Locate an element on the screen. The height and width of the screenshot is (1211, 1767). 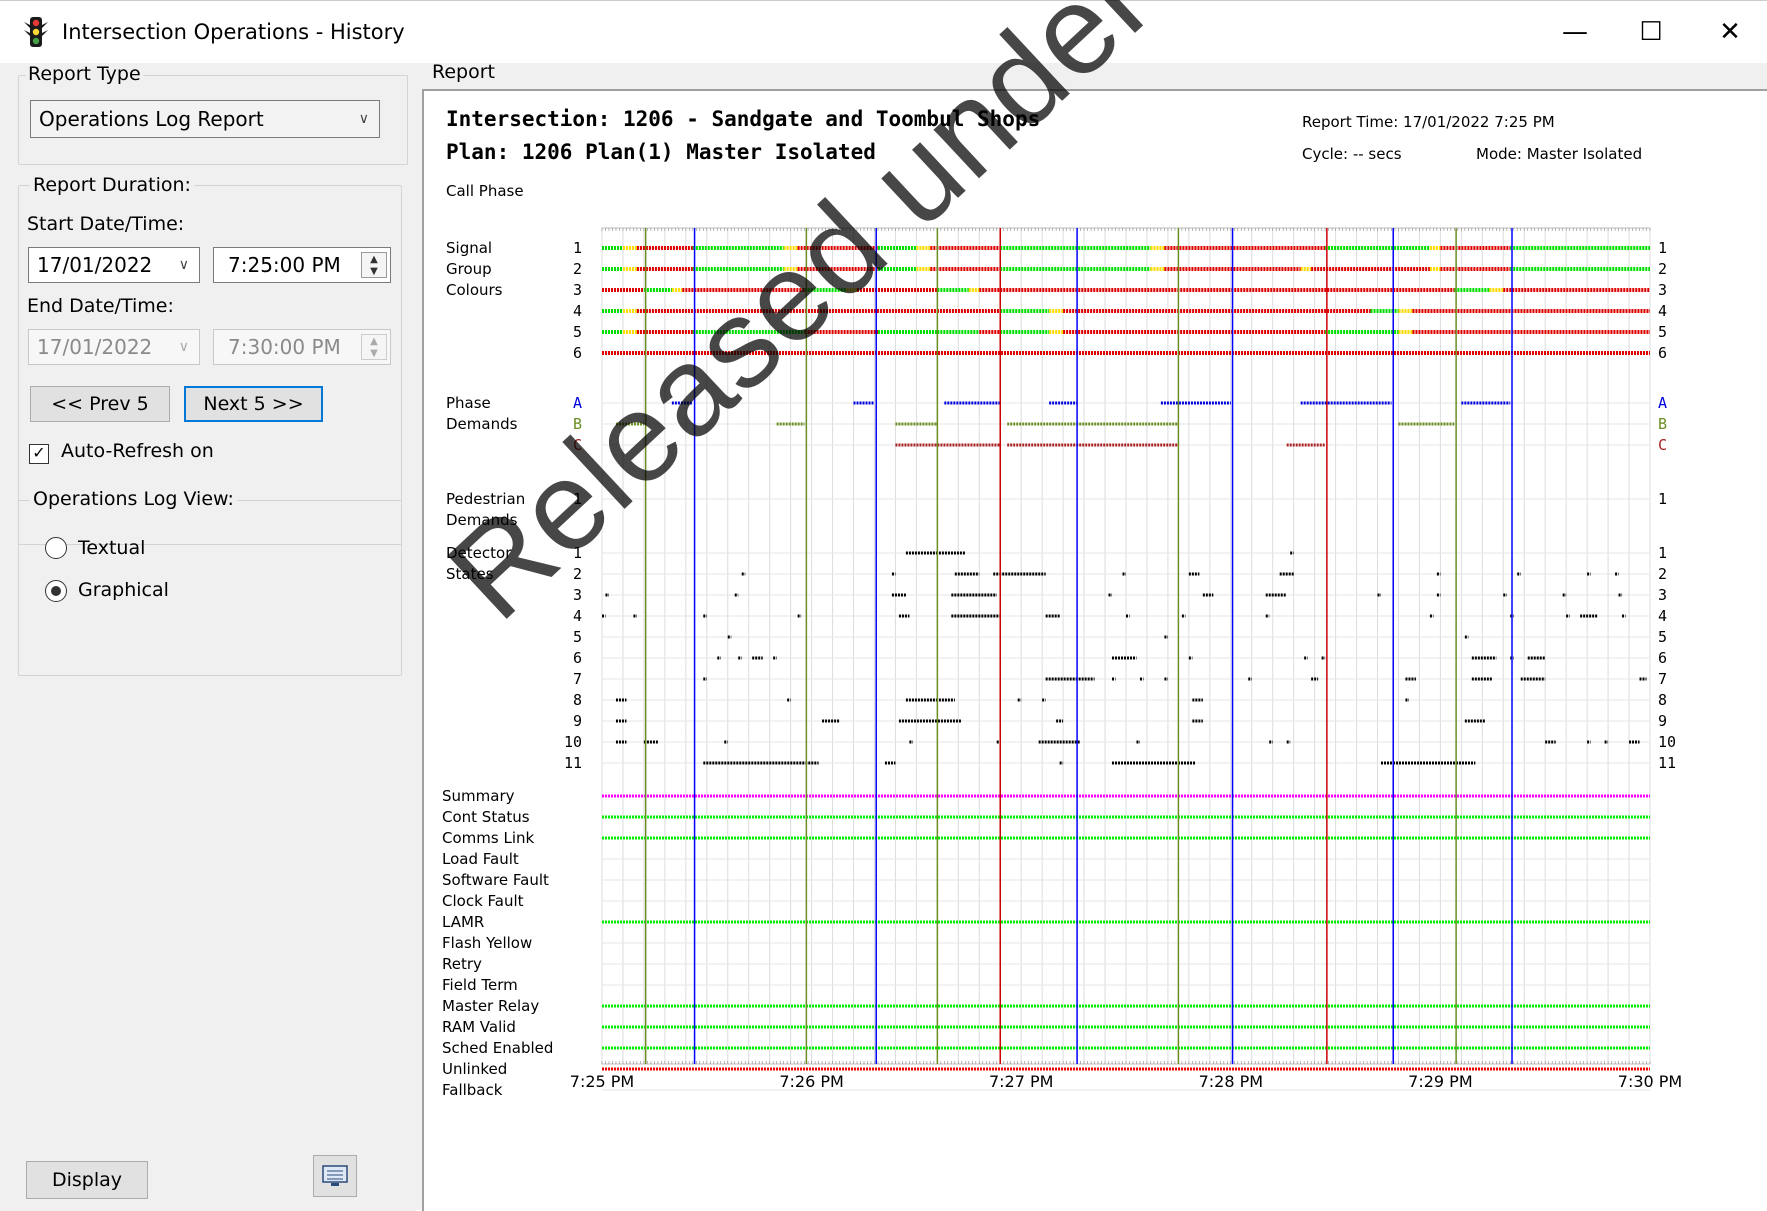
report-type-select: Operations Log Report ∨ is located at coordinates (205, 119).